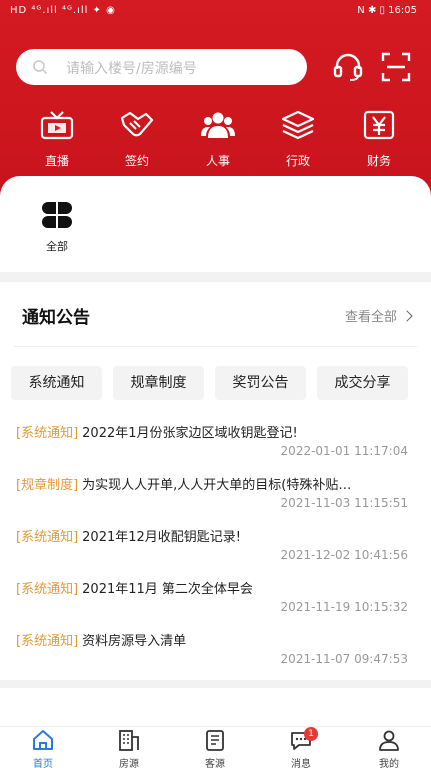  Describe the element at coordinates (158, 383) in the screenshot. I see `category-rules: 规章制度` at that location.